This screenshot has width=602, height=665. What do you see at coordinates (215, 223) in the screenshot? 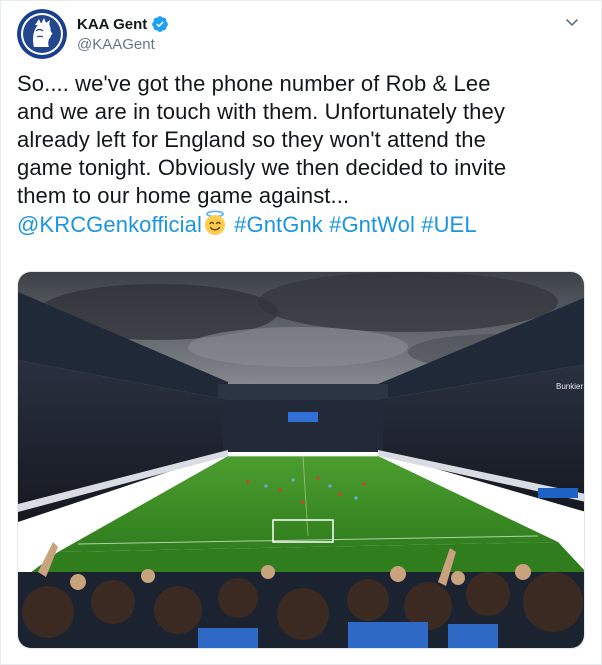
I see `smiling-face-with-halo-icon` at bounding box center [215, 223].